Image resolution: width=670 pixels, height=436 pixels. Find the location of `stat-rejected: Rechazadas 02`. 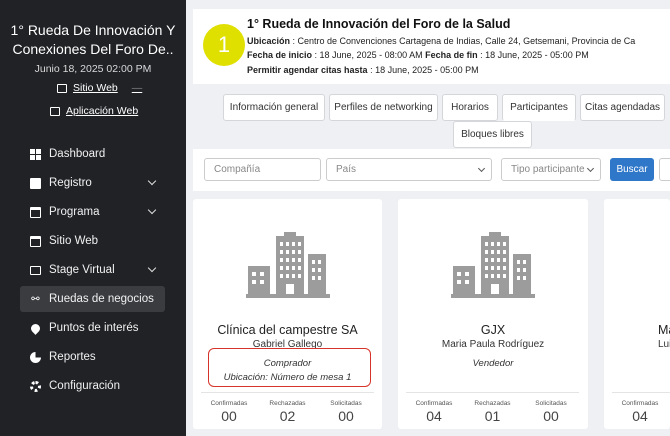

stat-rejected: Rechazadas 02 is located at coordinates (288, 408).